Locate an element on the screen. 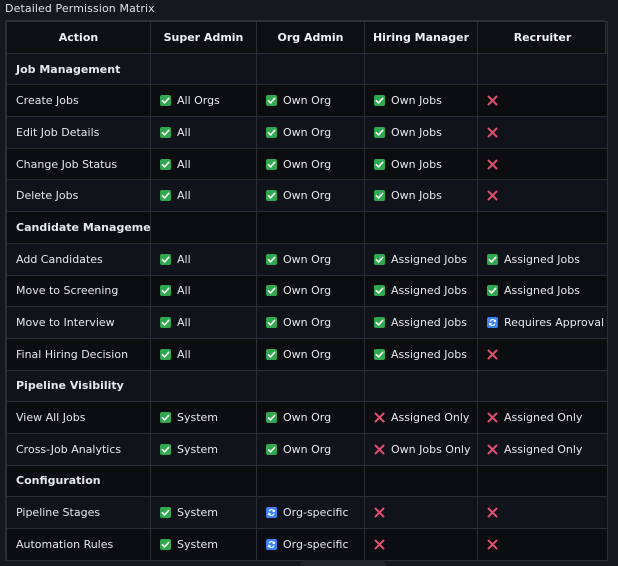 This screenshot has width=618, height=566. permission-cell: All is located at coordinates (203, 354).